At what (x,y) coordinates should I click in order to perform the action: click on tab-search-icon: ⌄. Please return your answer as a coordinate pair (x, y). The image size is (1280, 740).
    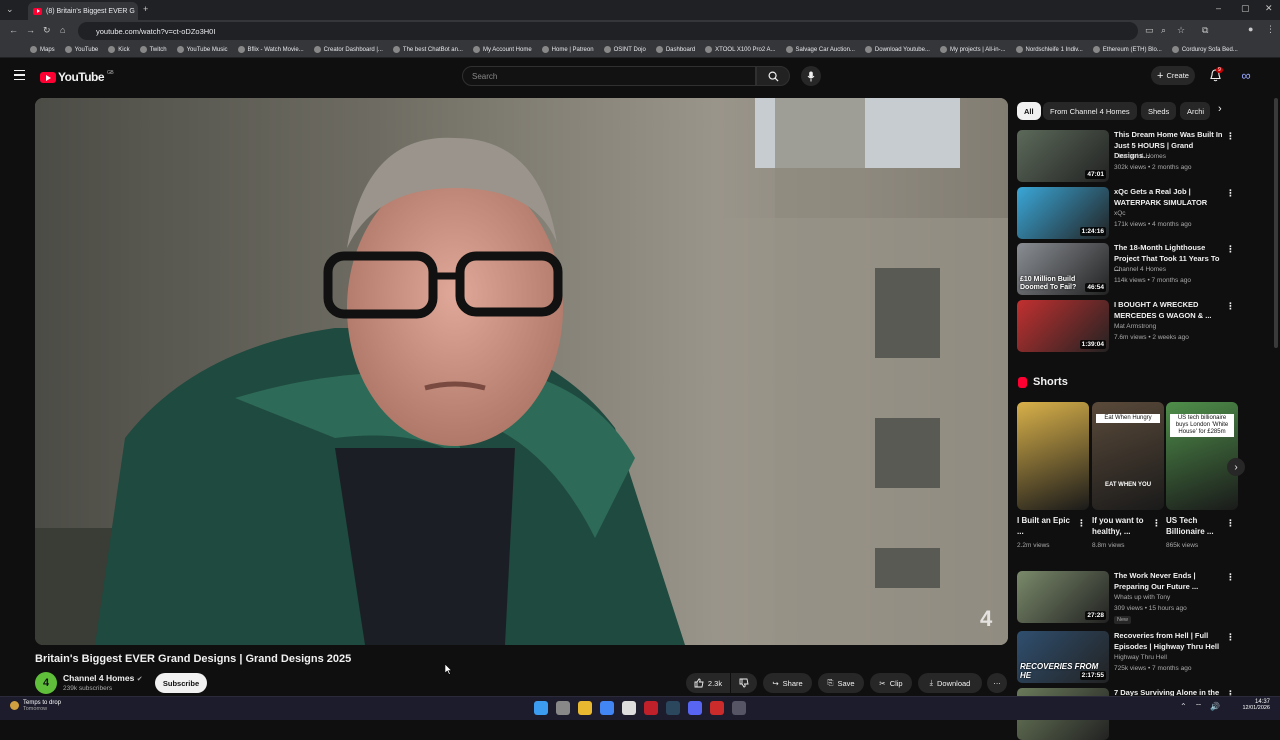
    Looking at the image, I should click on (10, 9).